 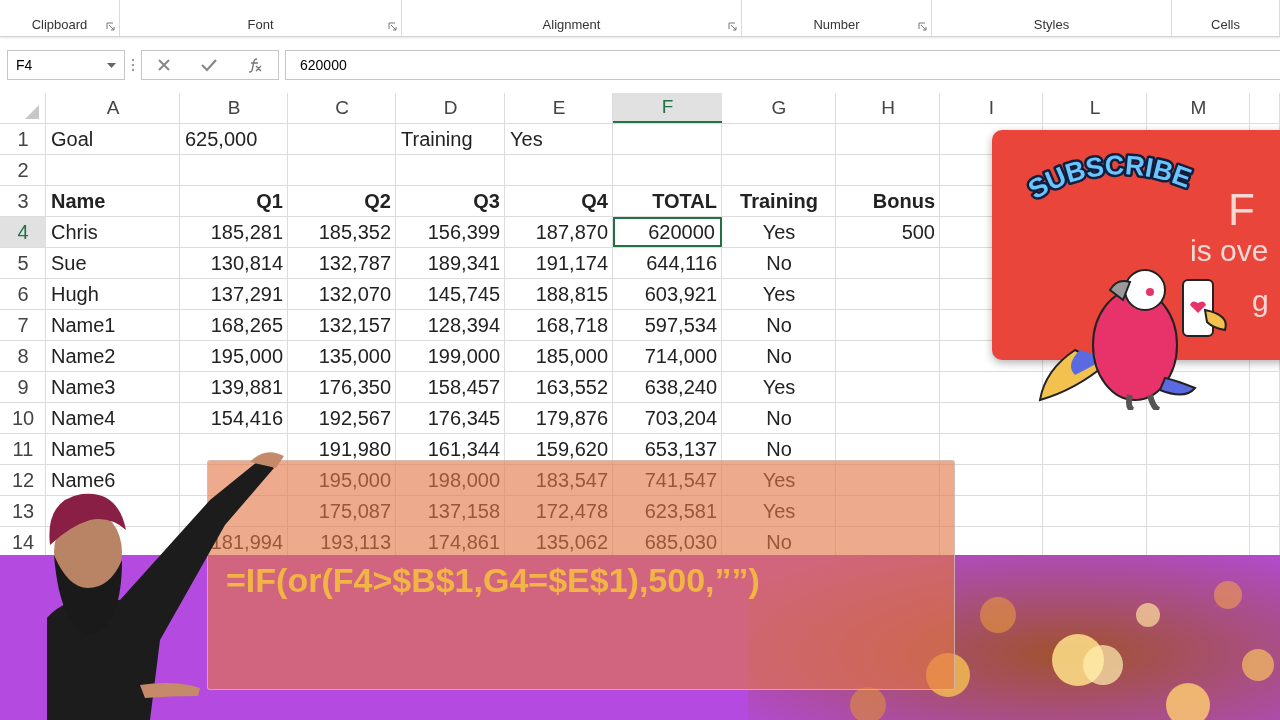 What do you see at coordinates (354, 263) in the screenshot?
I see `table-cell: 132,787` at bounding box center [354, 263].